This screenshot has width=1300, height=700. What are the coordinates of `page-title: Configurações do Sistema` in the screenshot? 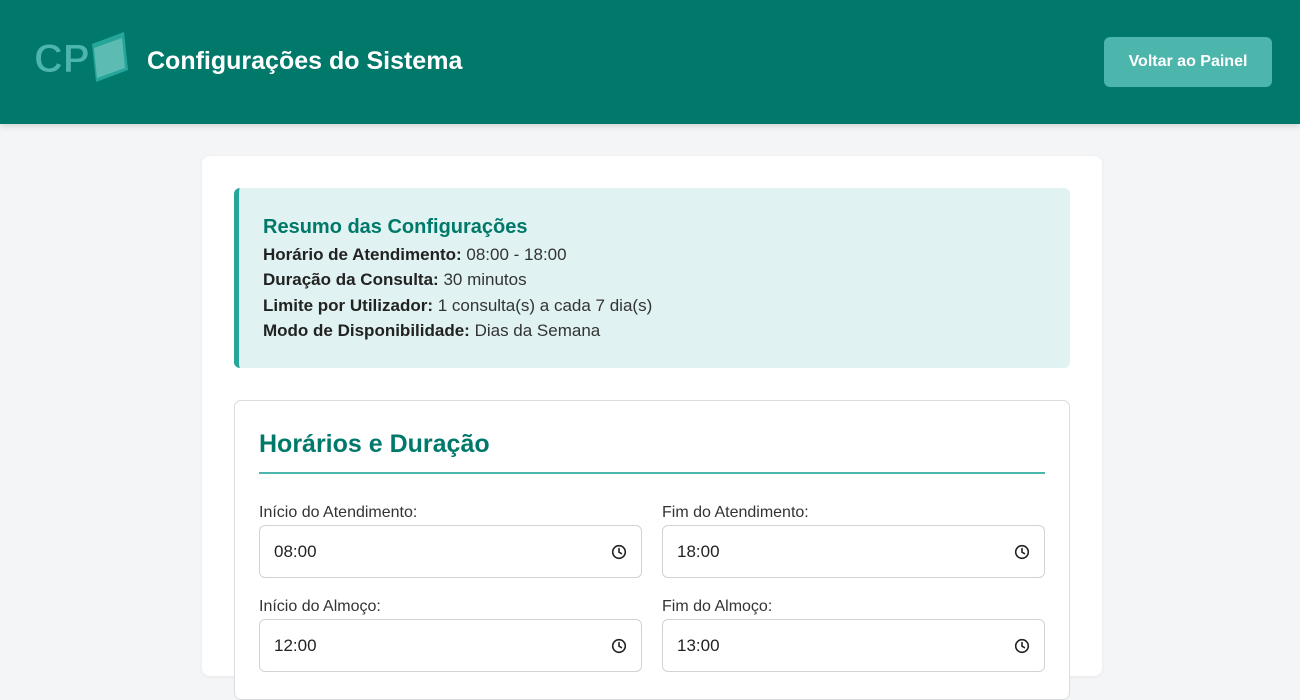 It's located at (305, 61).